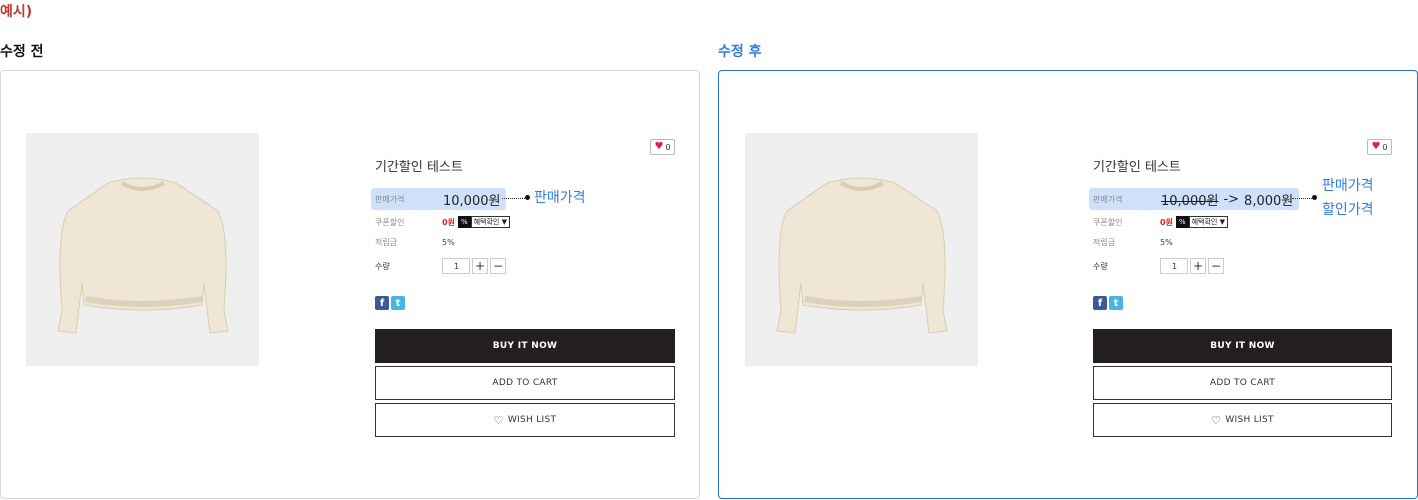 This screenshot has height=500, width=1418. I want to click on price-original: 10,000원, so click(1190, 201).